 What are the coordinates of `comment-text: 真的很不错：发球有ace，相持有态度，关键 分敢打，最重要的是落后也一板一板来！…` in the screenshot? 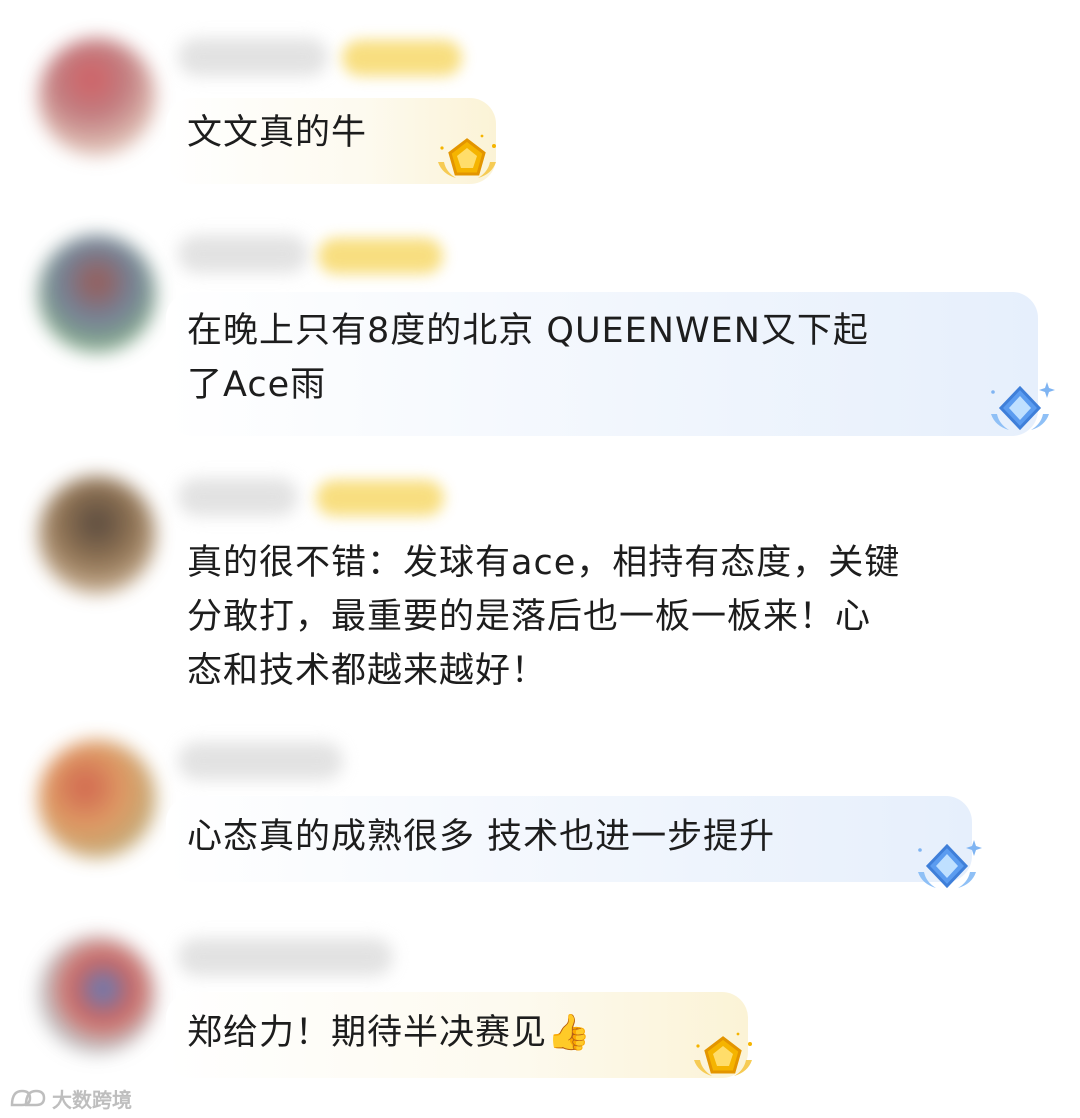 It's located at (544, 617).